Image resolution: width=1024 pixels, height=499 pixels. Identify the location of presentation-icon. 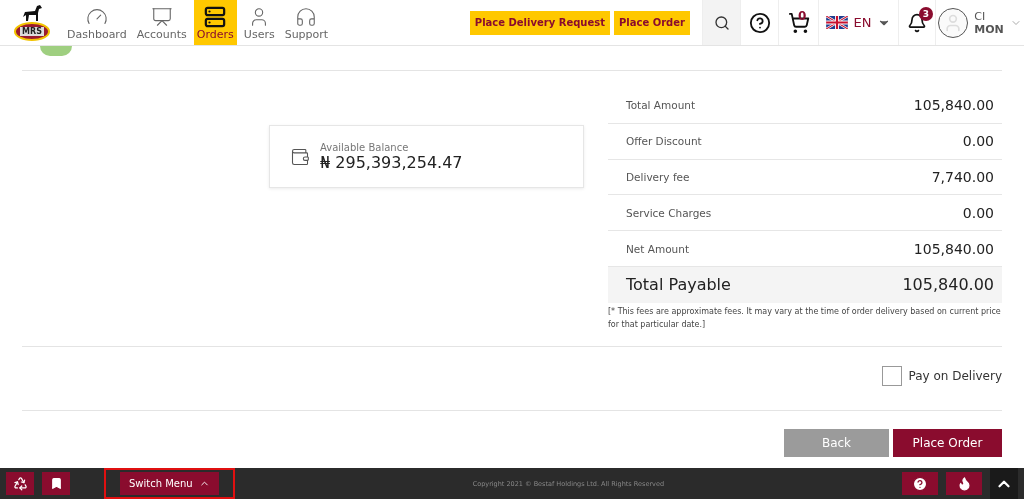
(161, 17).